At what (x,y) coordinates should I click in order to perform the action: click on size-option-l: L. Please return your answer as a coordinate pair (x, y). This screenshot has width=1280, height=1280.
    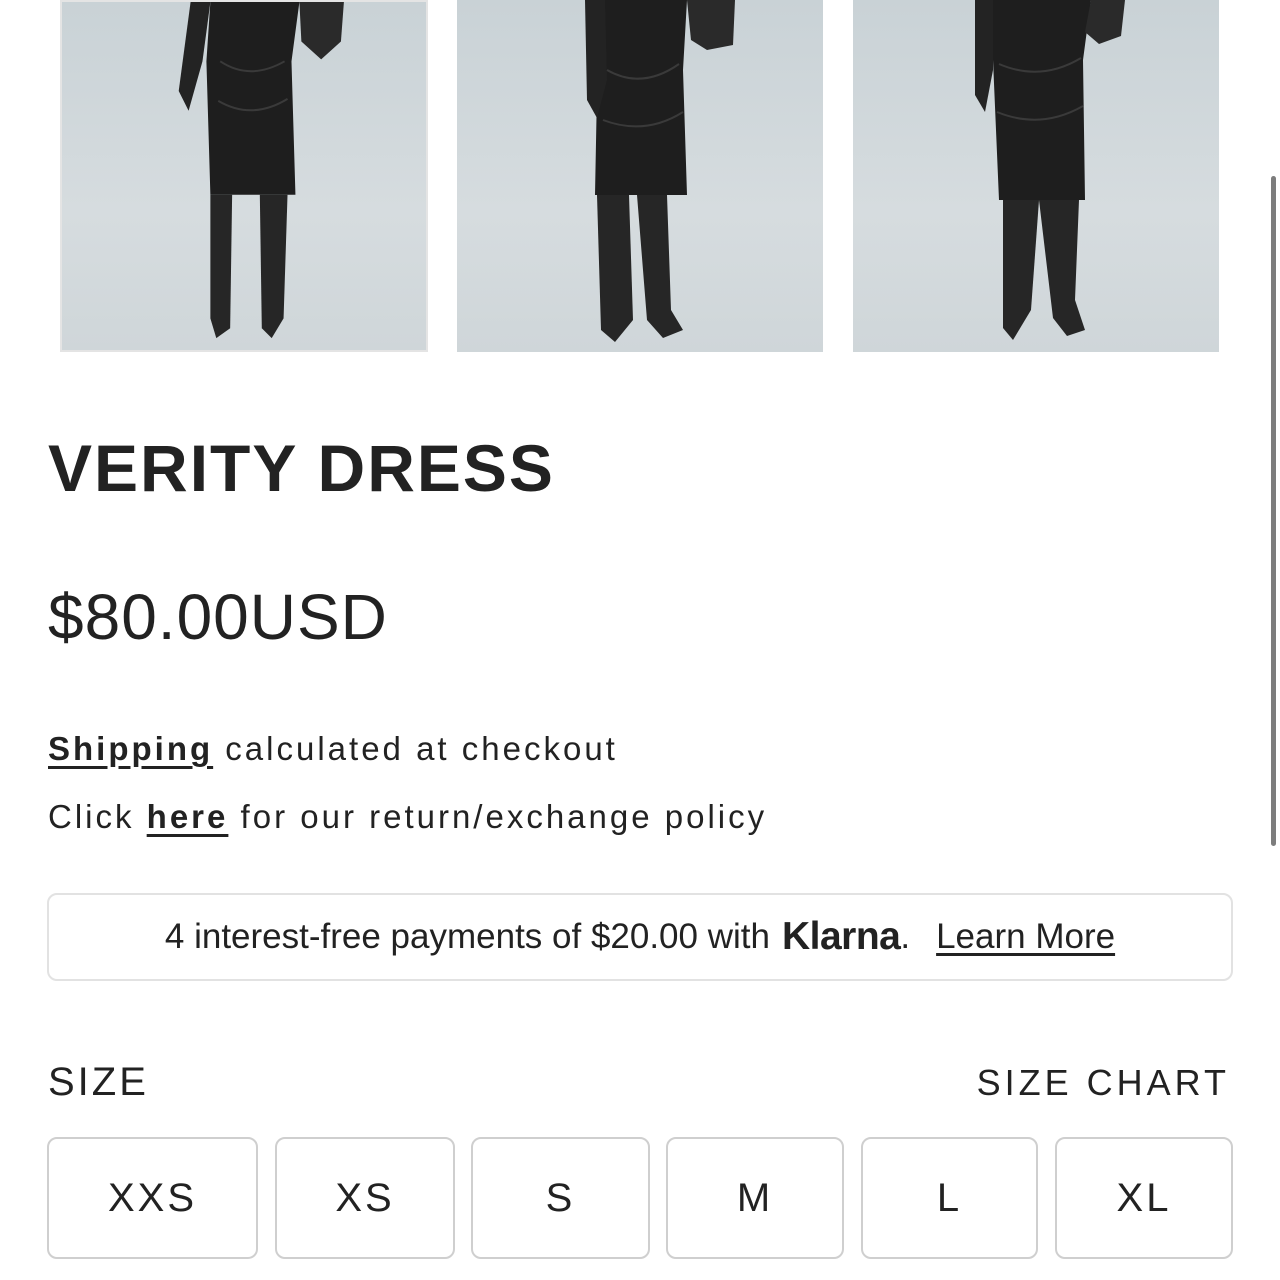
    Looking at the image, I should click on (949, 1198).